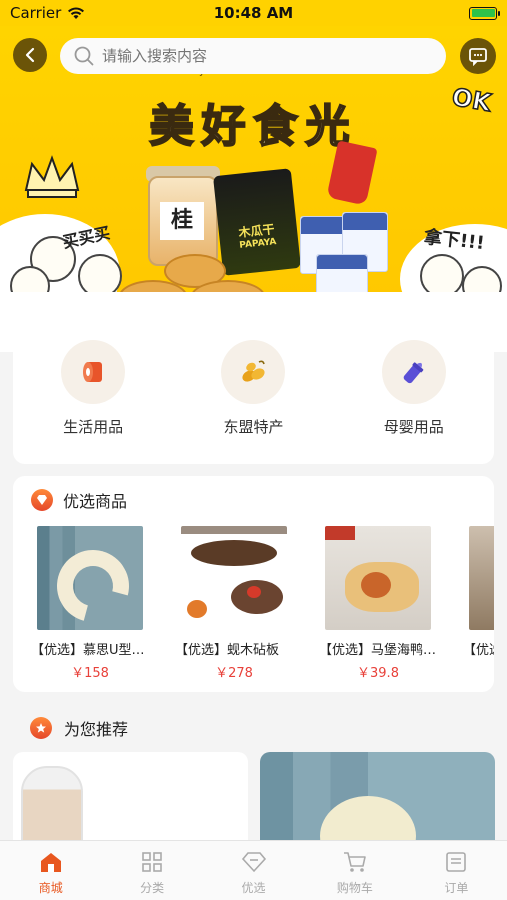 The image size is (507, 900). Describe the element at coordinates (413, 372) in the screenshot. I see `baby-bottle-icon` at that location.